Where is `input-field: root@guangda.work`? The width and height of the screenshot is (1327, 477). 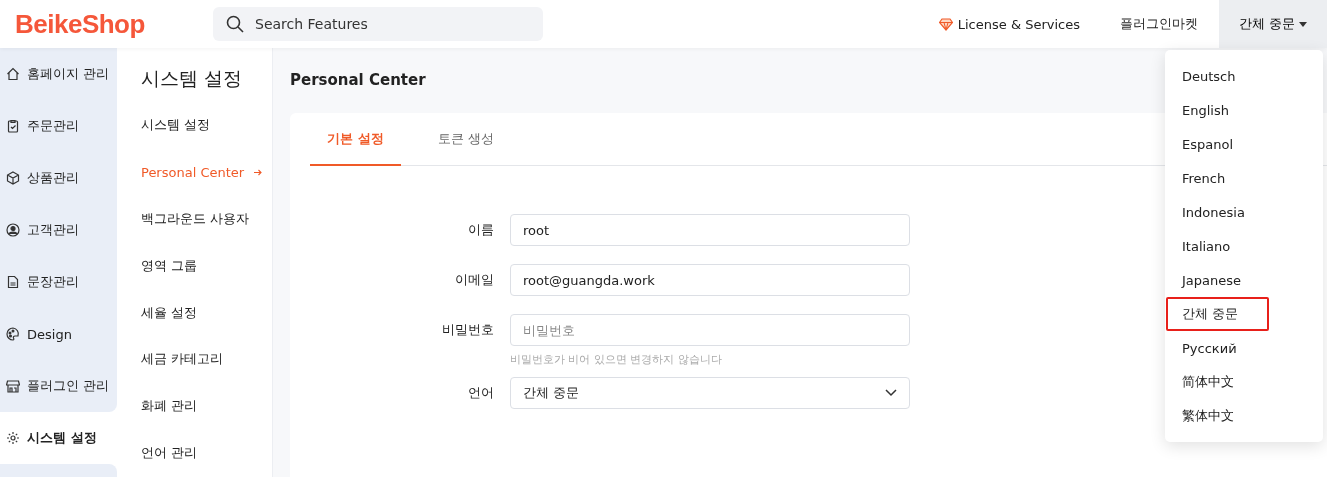
input-field: root@guangda.work is located at coordinates (710, 280).